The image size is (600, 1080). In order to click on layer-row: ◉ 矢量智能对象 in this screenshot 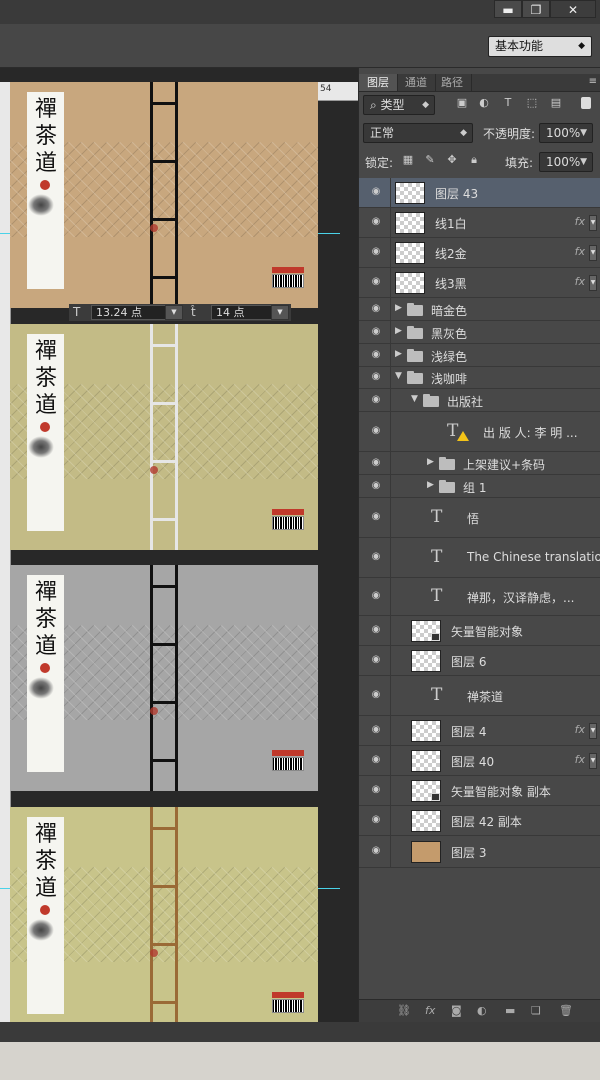, I will do `click(479, 631)`.